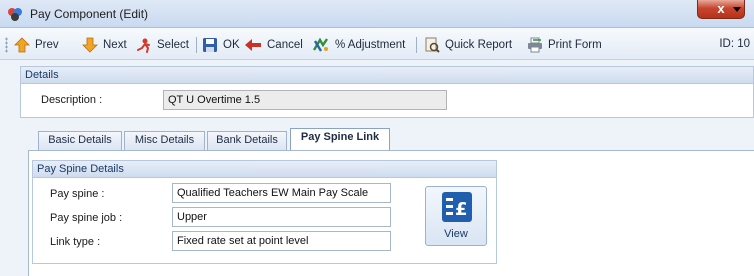  Describe the element at coordinates (281, 241) in the screenshot. I see `link-type-field: Fixed rate set at point level` at that location.